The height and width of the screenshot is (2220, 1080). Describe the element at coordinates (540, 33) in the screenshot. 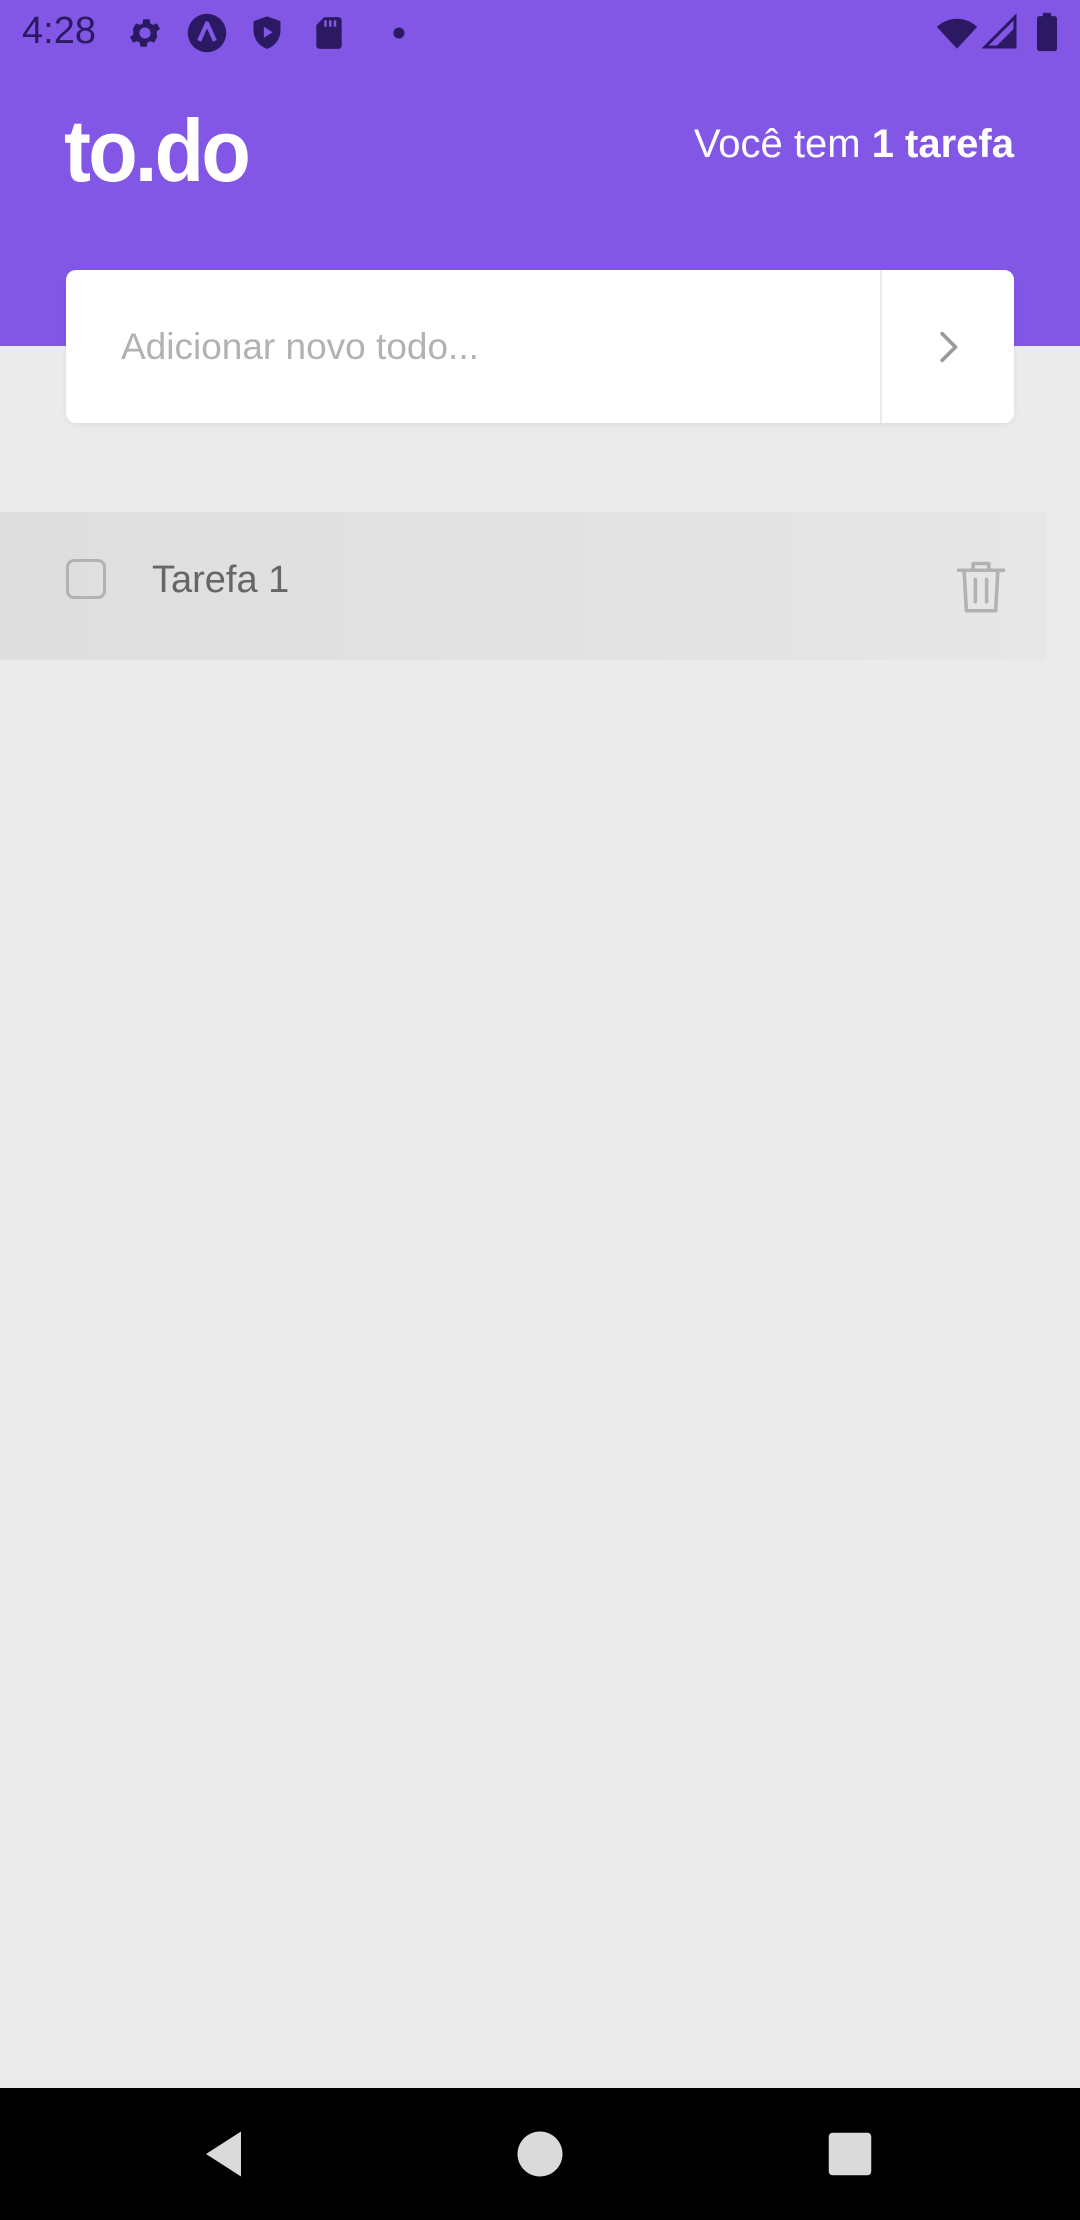

I see `status-bar: 4:28` at that location.